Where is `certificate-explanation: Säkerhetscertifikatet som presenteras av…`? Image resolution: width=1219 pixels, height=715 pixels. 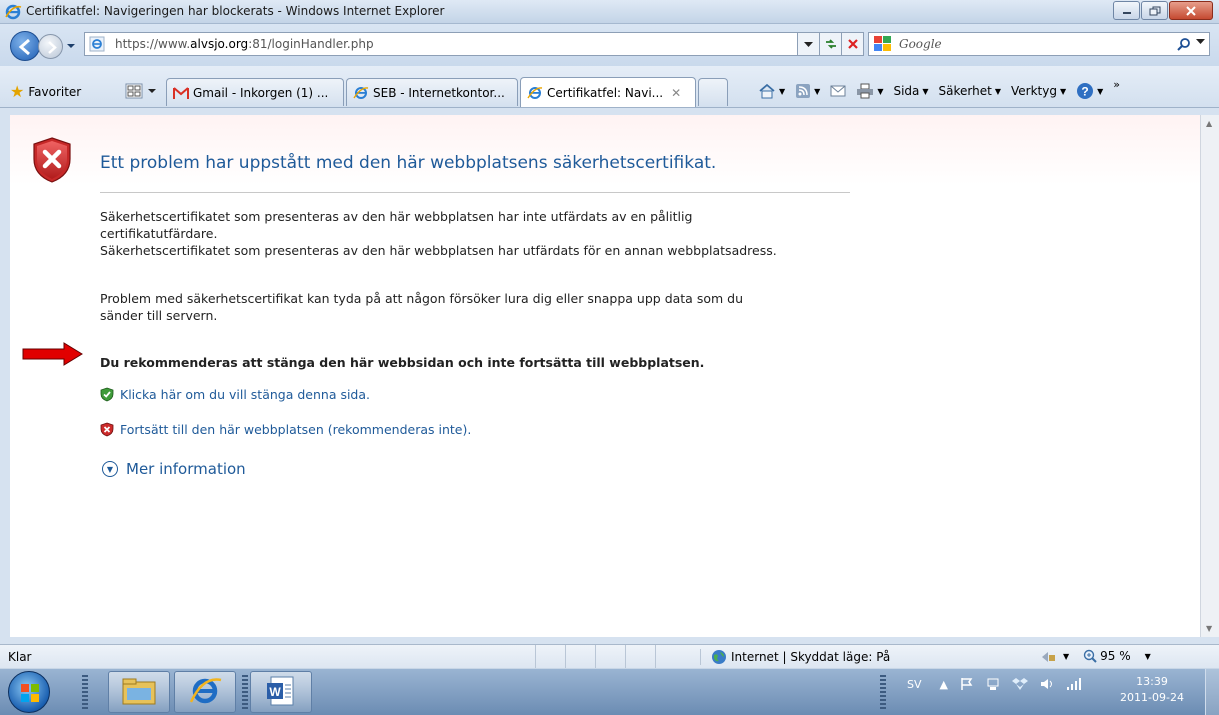 certificate-explanation: Säkerhetscertifikatet som presenteras av… is located at coordinates (480, 233).